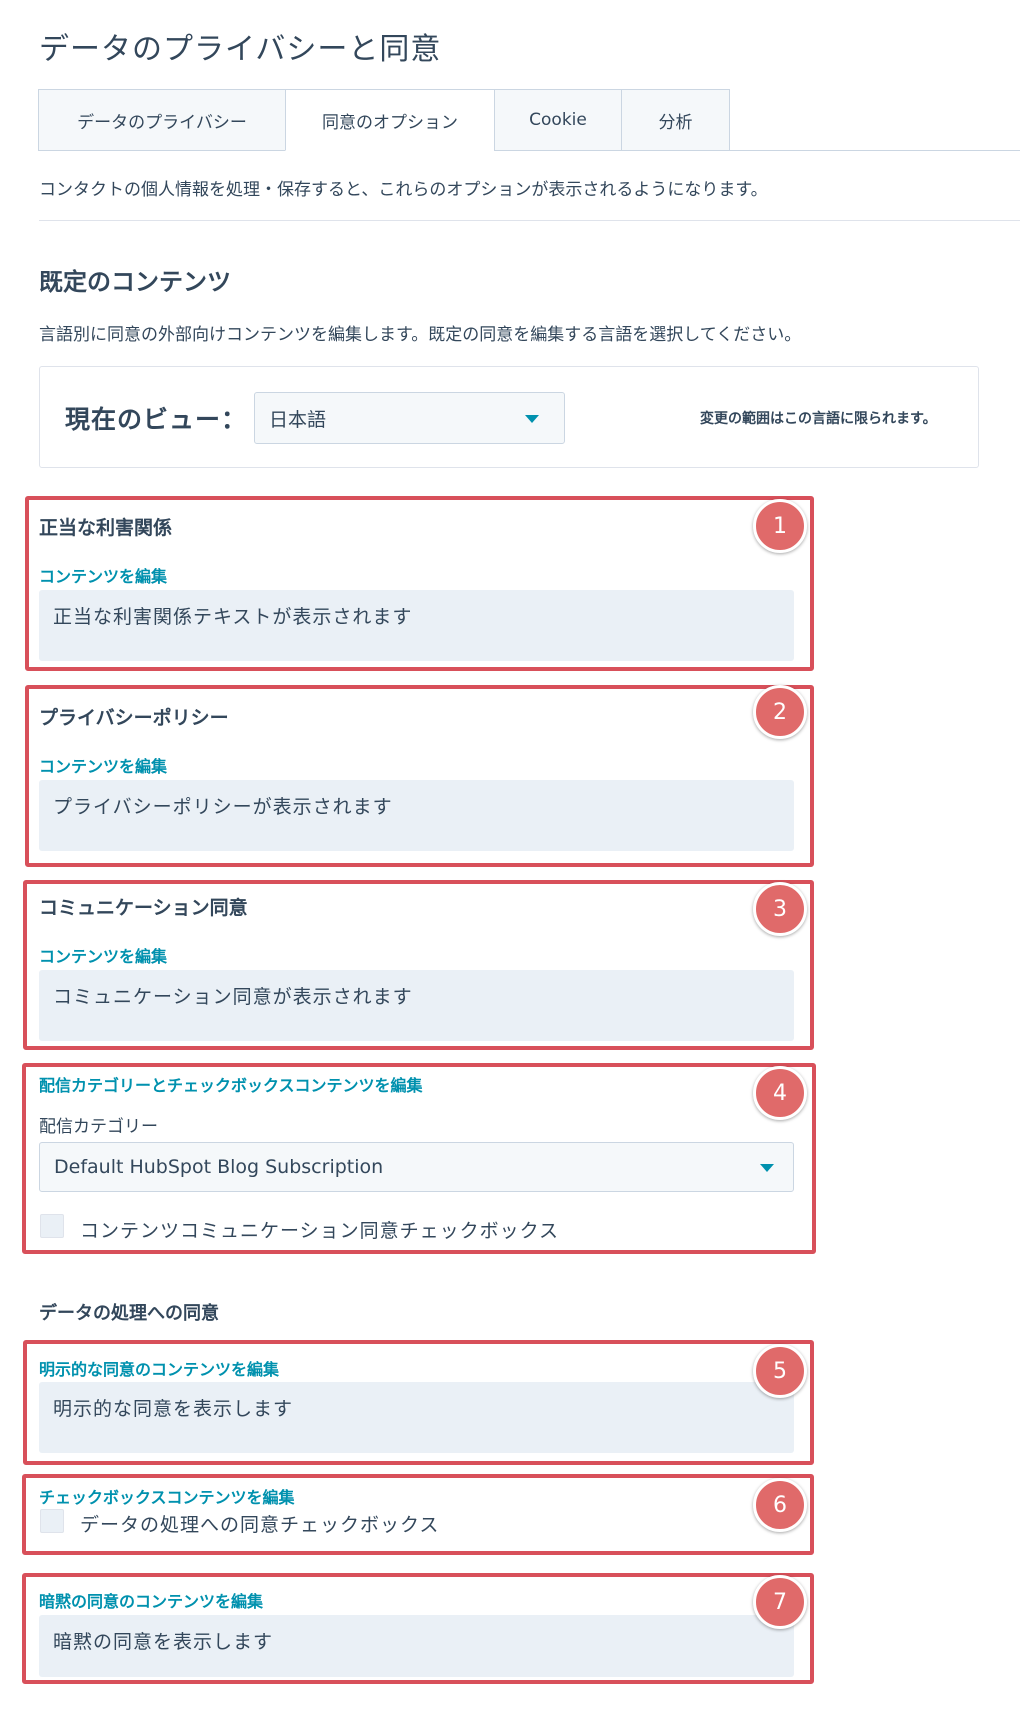  What do you see at coordinates (98, 1127) in the screenshot?
I see `subscription-category-label: 配信カテゴリー` at bounding box center [98, 1127].